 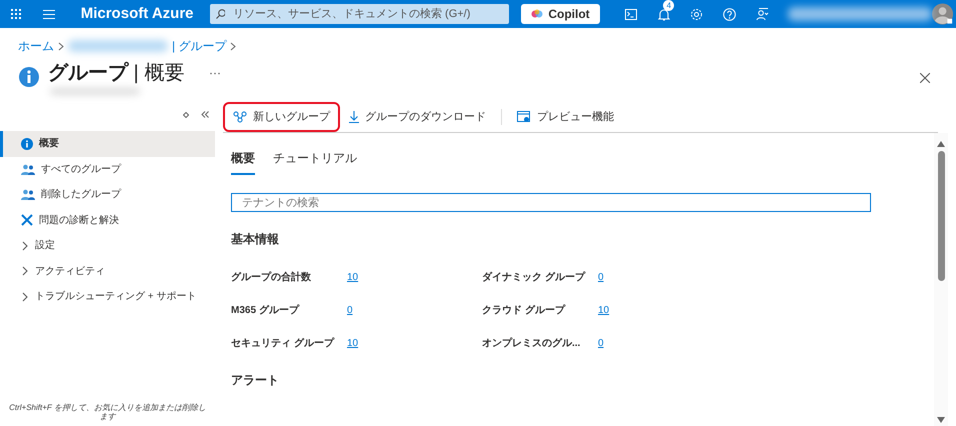 I want to click on stat-label: クラウド グループ, so click(x=524, y=310).